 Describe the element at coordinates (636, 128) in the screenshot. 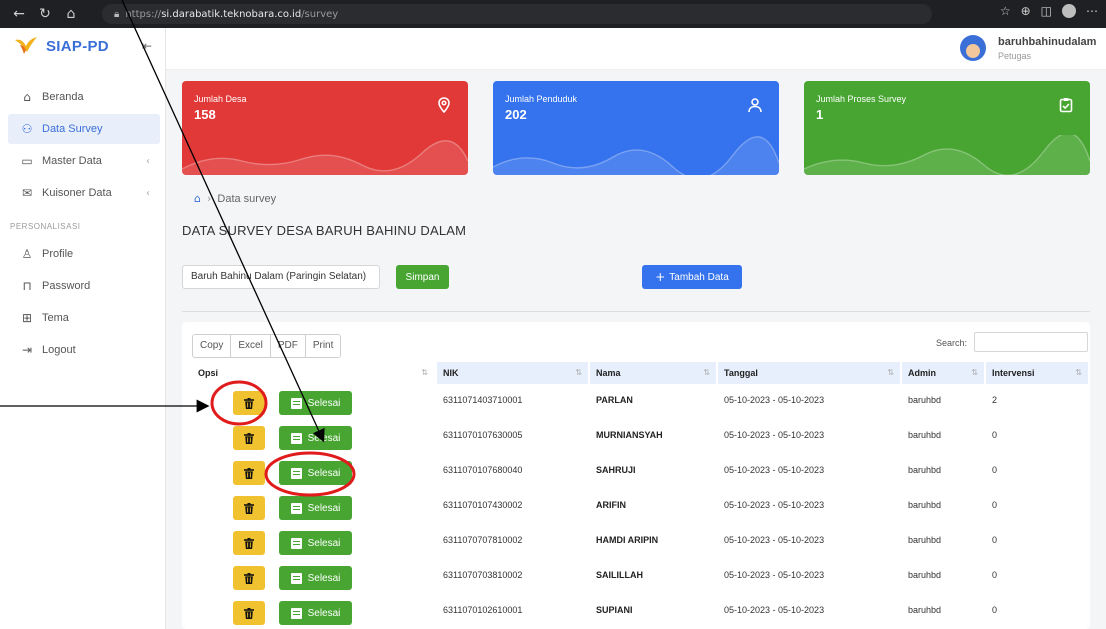

I see `stat-card-jumlah-penduduk: Jumlah Penduduk 202` at that location.